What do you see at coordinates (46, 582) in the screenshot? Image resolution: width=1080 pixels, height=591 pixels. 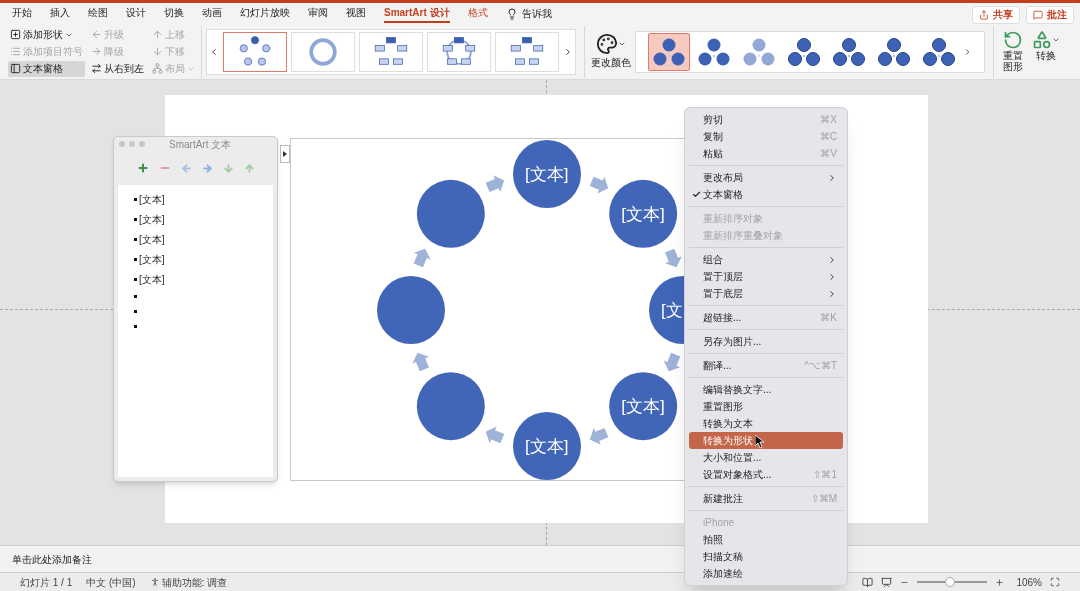 I see `slide-counter: 幻灯片 1 / 1` at bounding box center [46, 582].